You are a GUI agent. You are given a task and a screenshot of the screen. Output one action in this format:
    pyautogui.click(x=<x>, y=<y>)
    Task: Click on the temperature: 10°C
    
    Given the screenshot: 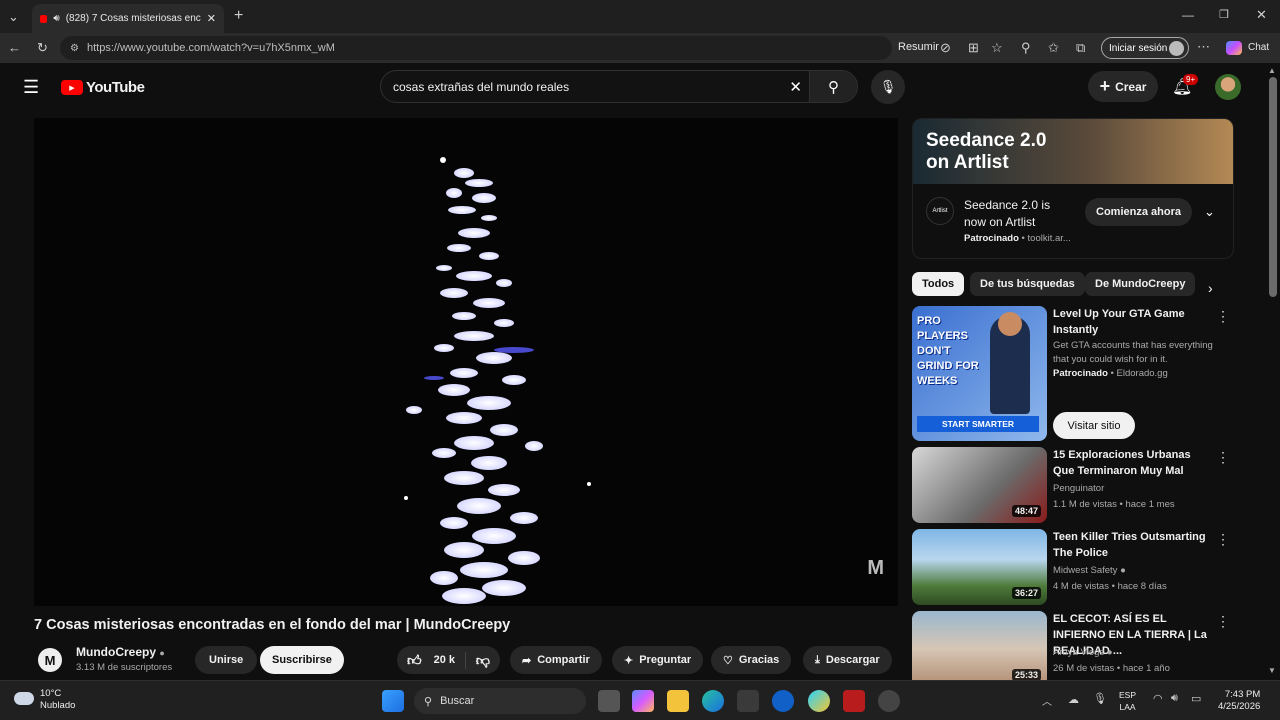 What is the action you would take?
    pyautogui.click(x=51, y=693)
    